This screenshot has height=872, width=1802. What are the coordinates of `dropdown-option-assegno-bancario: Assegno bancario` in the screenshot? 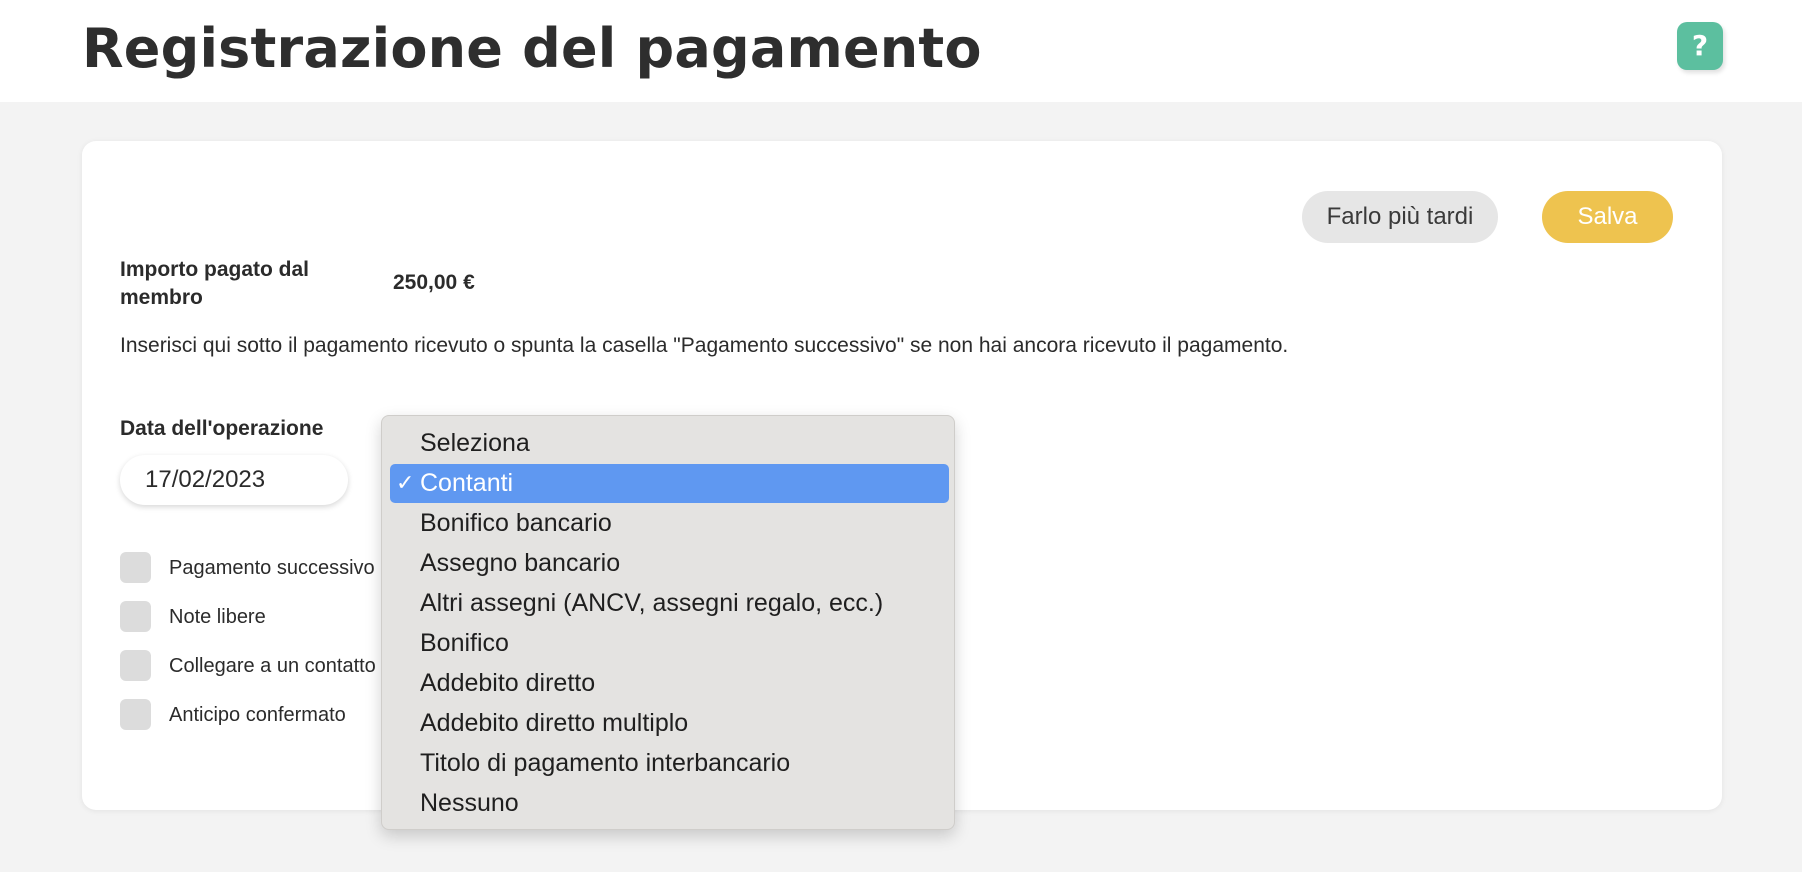 It's located at (669, 563).